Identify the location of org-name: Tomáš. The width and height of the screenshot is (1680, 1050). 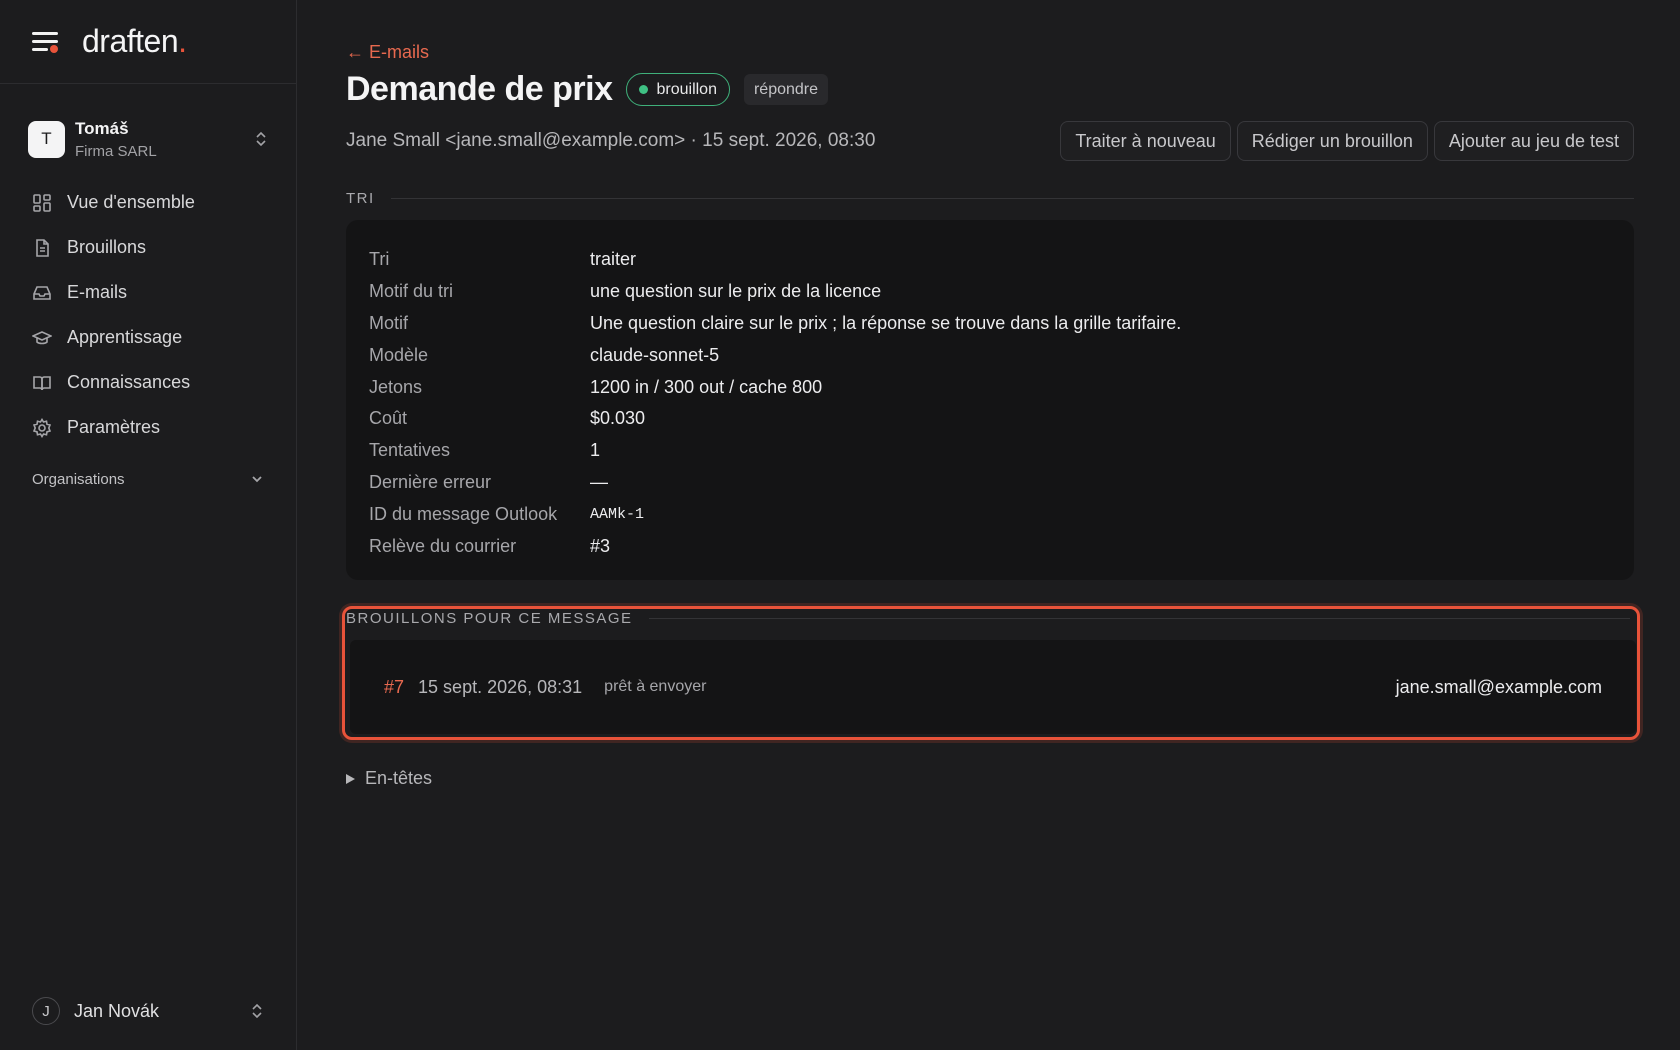
(102, 128).